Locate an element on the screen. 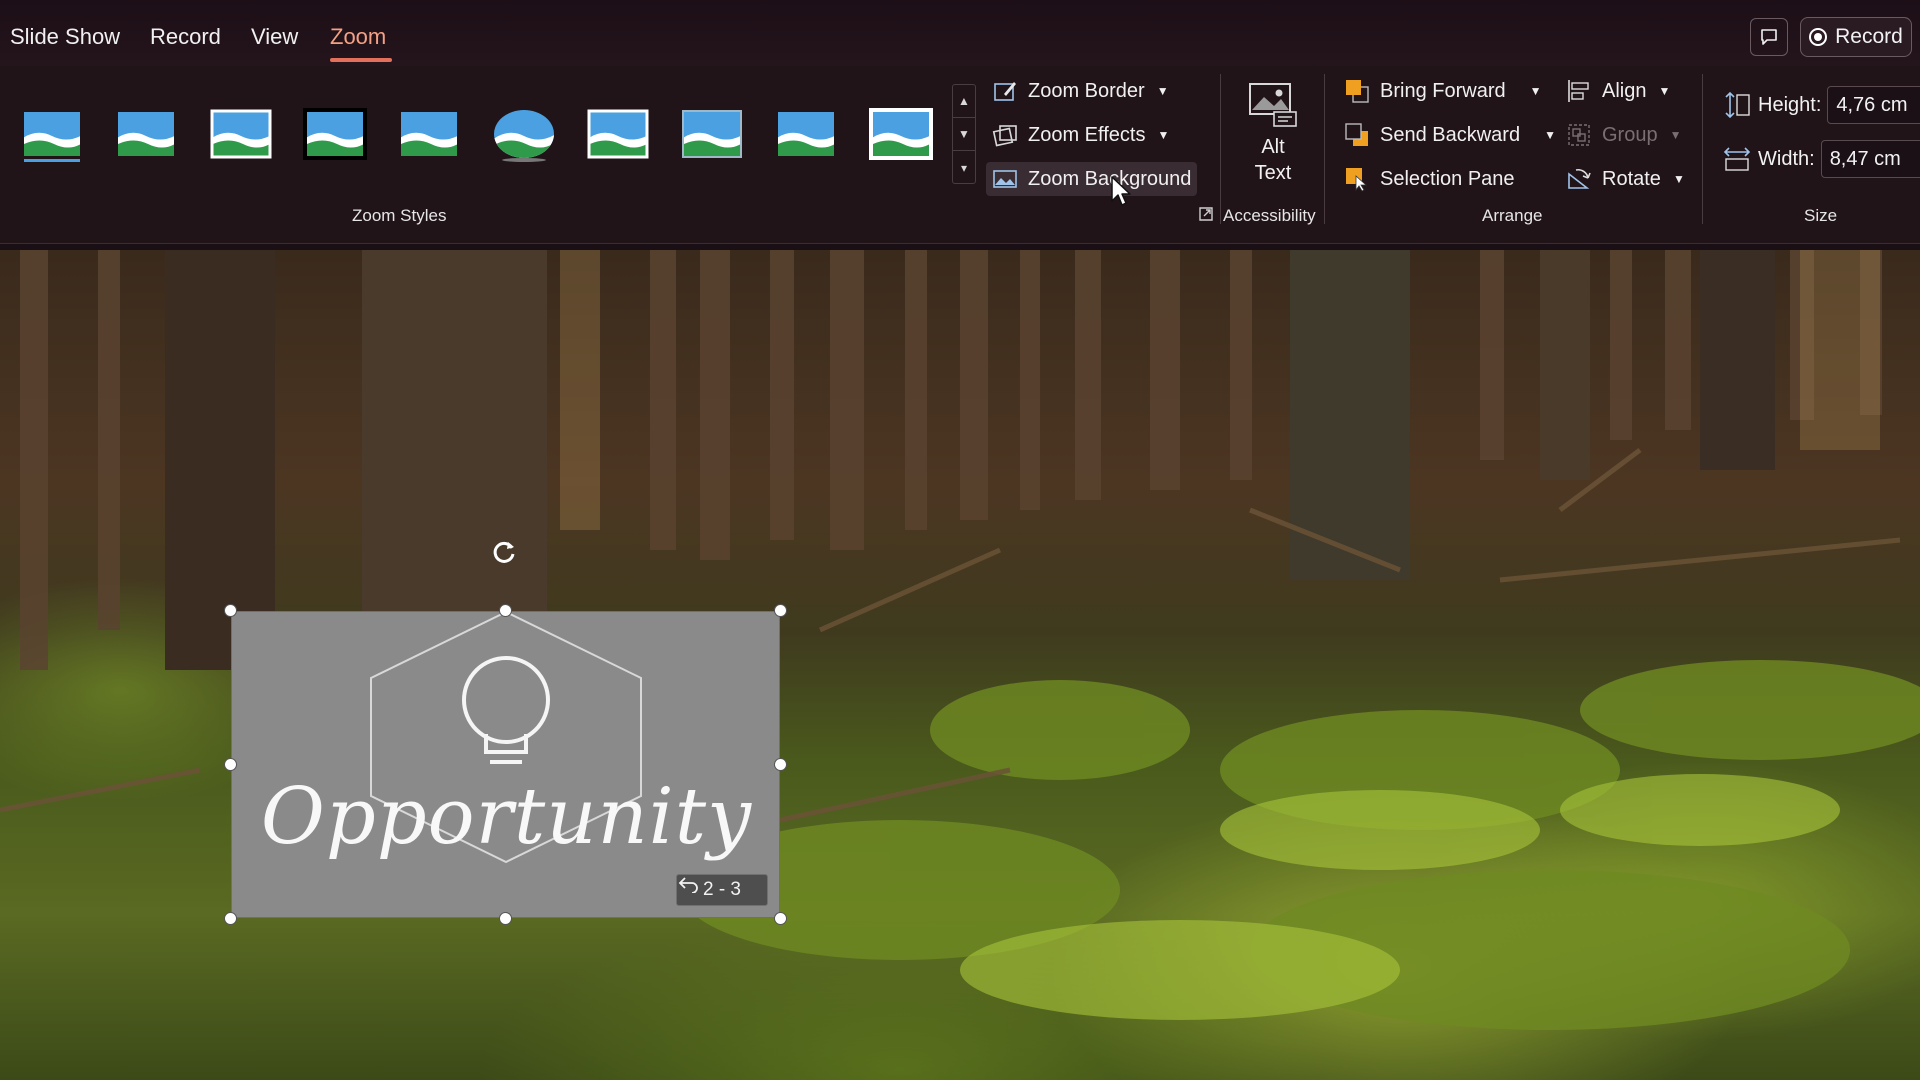  group-label: Group is located at coordinates (1630, 134).